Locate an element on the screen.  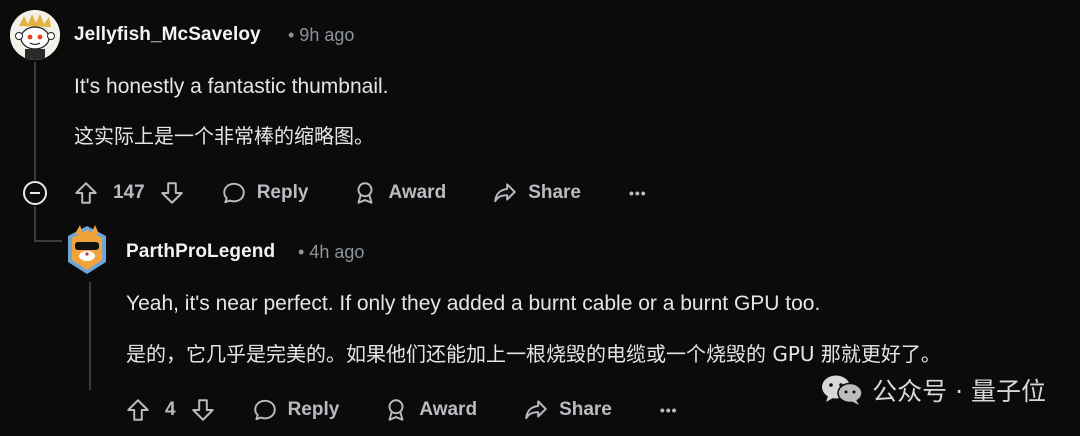
thread-line-main is located at coordinates (35, 121).